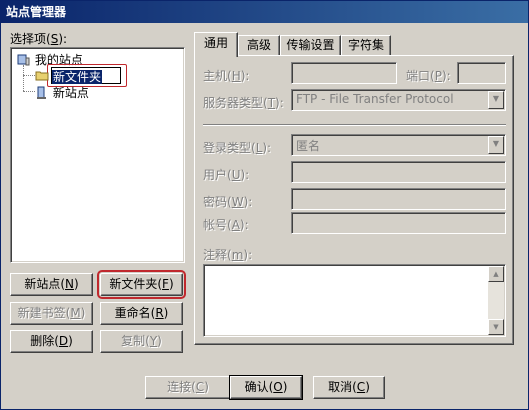  What do you see at coordinates (344, 73) in the screenshot?
I see `host-input` at bounding box center [344, 73].